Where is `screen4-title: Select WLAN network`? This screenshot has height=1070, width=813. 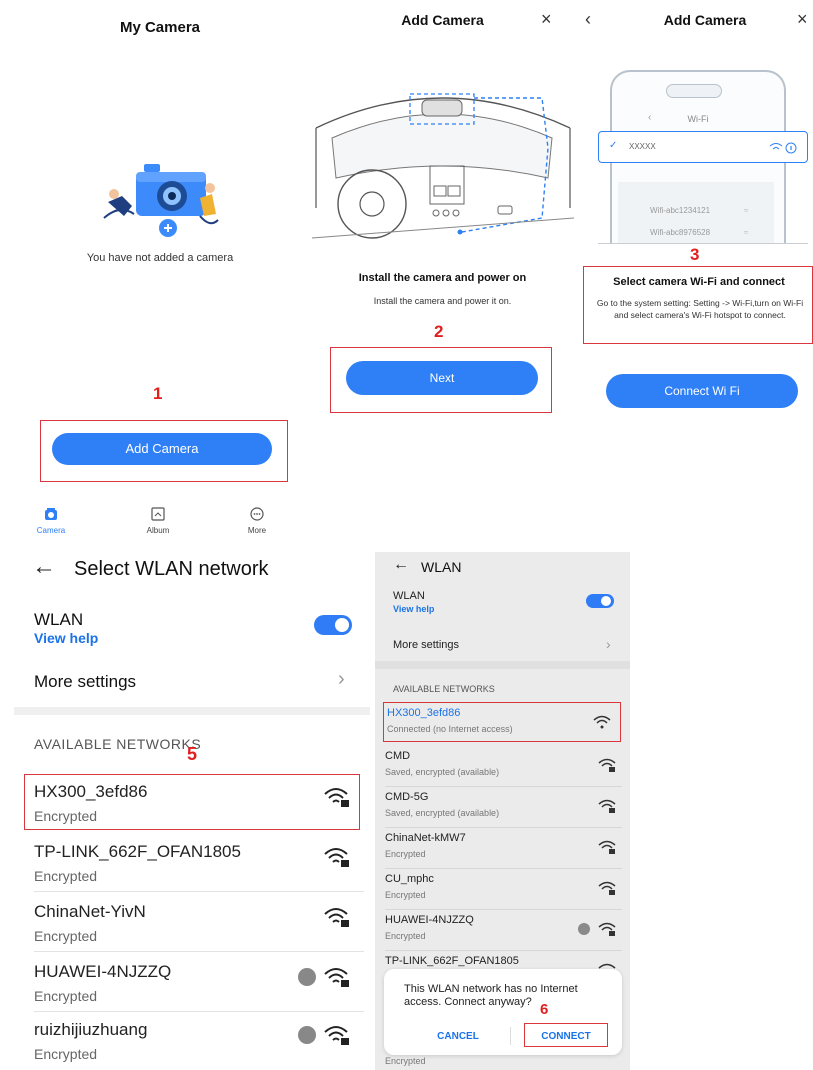 screen4-title: Select WLAN network is located at coordinates (171, 569).